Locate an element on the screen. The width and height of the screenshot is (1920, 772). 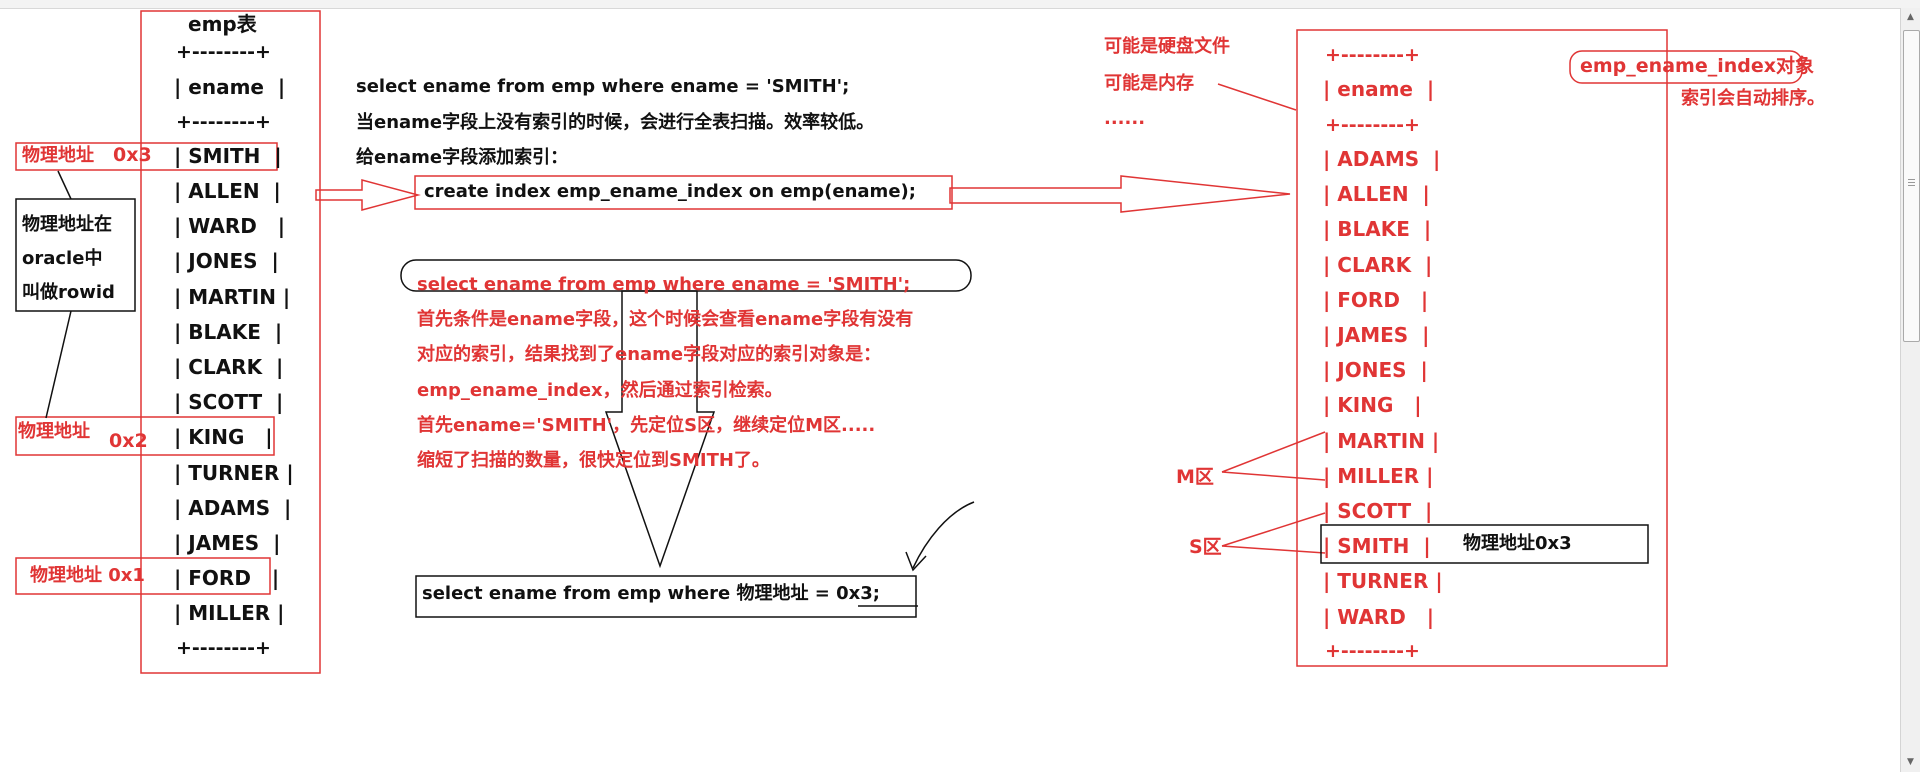
rowid-pointer-up is located at coordinates (64, 185).